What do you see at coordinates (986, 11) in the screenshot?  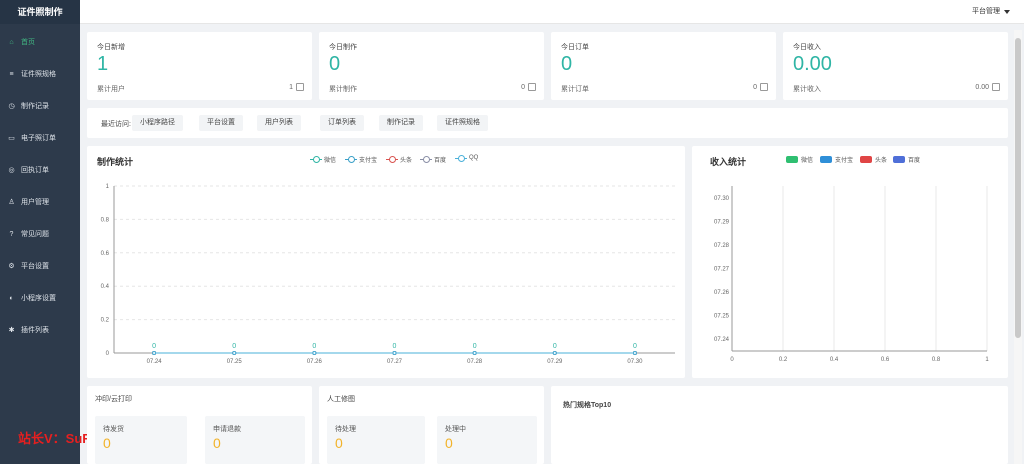 I see `platform-menu-label: 平台管理` at bounding box center [986, 11].